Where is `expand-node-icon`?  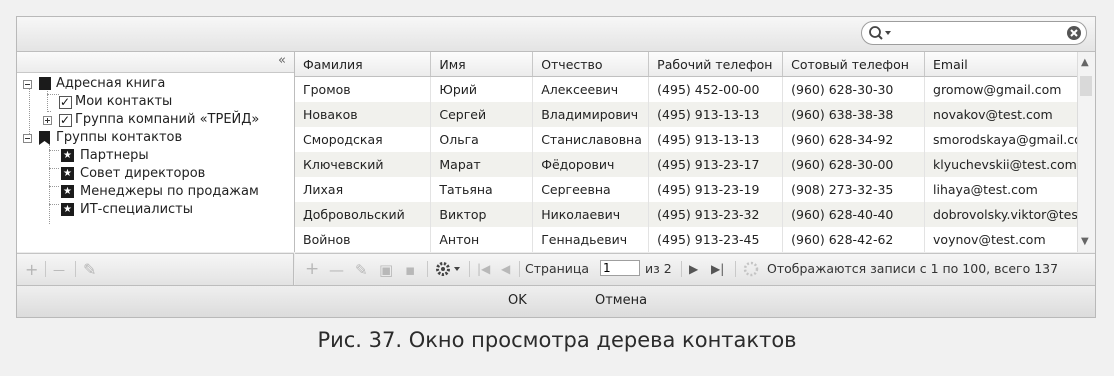
expand-node-icon is located at coordinates (47, 120).